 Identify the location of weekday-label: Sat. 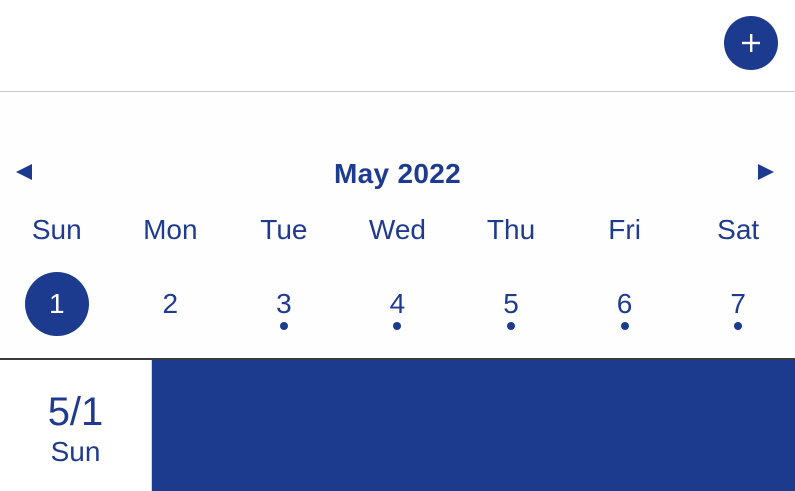
(738, 229).